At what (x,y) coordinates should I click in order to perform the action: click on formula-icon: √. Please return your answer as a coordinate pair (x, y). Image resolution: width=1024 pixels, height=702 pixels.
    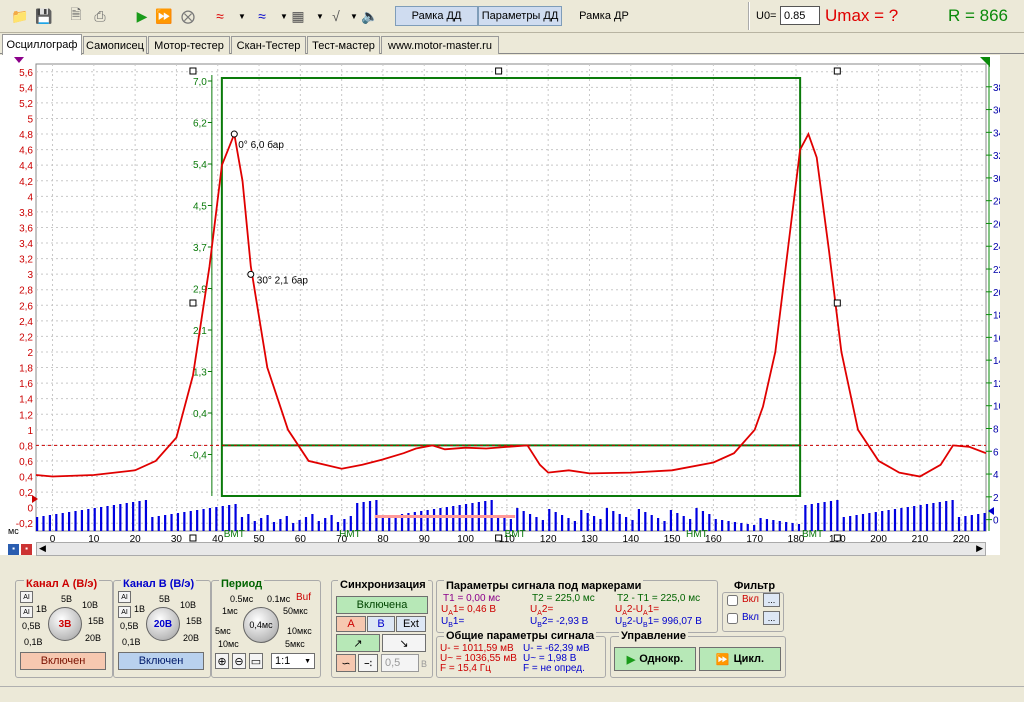
    Looking at the image, I should click on (336, 16).